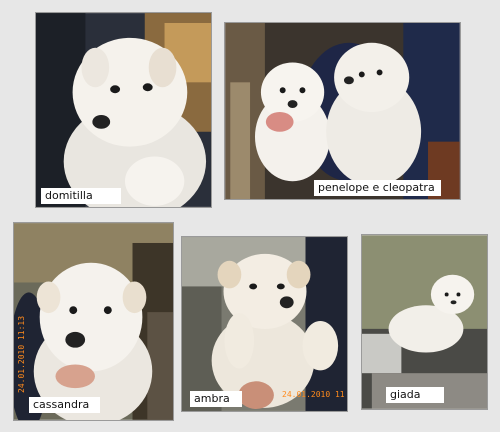 This screenshot has width=500, height=432. Describe the element at coordinates (415, 395) in the screenshot. I see `caption-giada: giada` at that location.